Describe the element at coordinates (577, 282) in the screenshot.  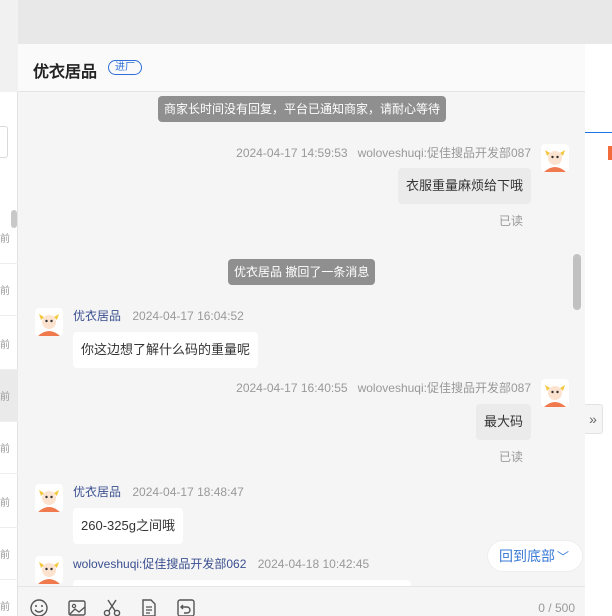
I see `chat-scrollbar` at that location.